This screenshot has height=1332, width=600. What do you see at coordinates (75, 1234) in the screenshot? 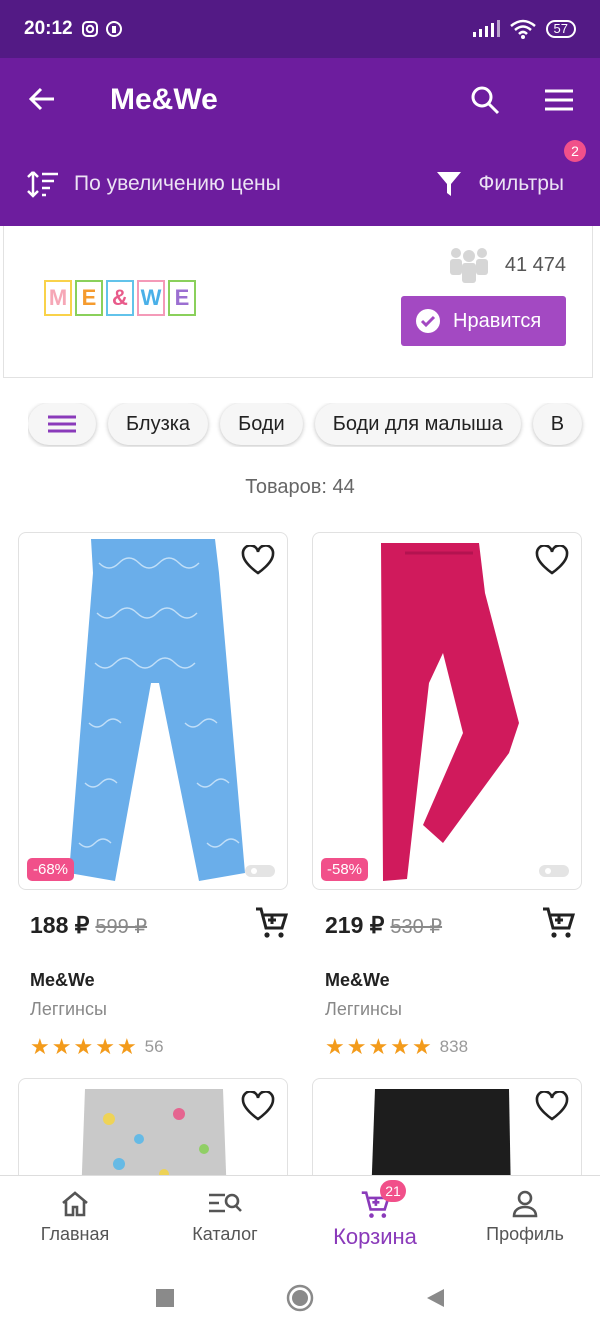
I see `nav-home-label: Главная` at bounding box center [75, 1234].